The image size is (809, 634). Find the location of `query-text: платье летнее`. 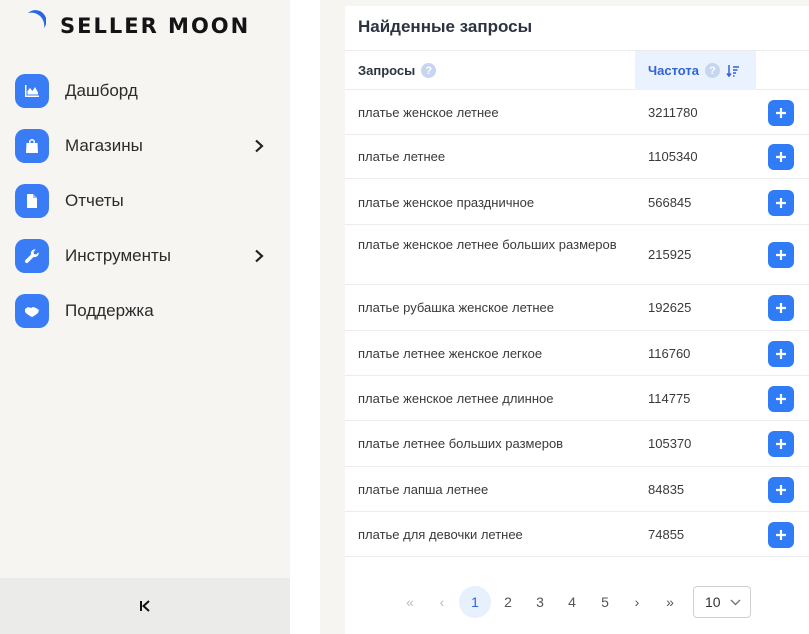

query-text: платье летнее is located at coordinates (402, 156).